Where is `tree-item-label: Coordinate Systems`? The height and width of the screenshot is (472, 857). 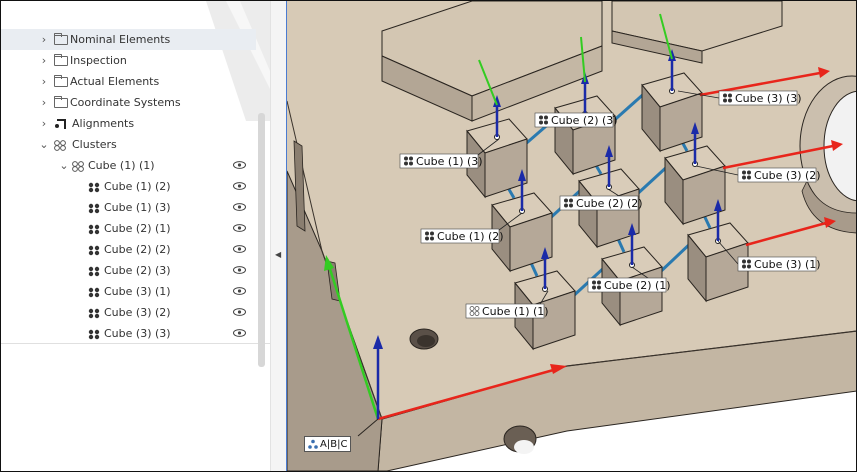 tree-item-label: Coordinate Systems is located at coordinates (125, 102).